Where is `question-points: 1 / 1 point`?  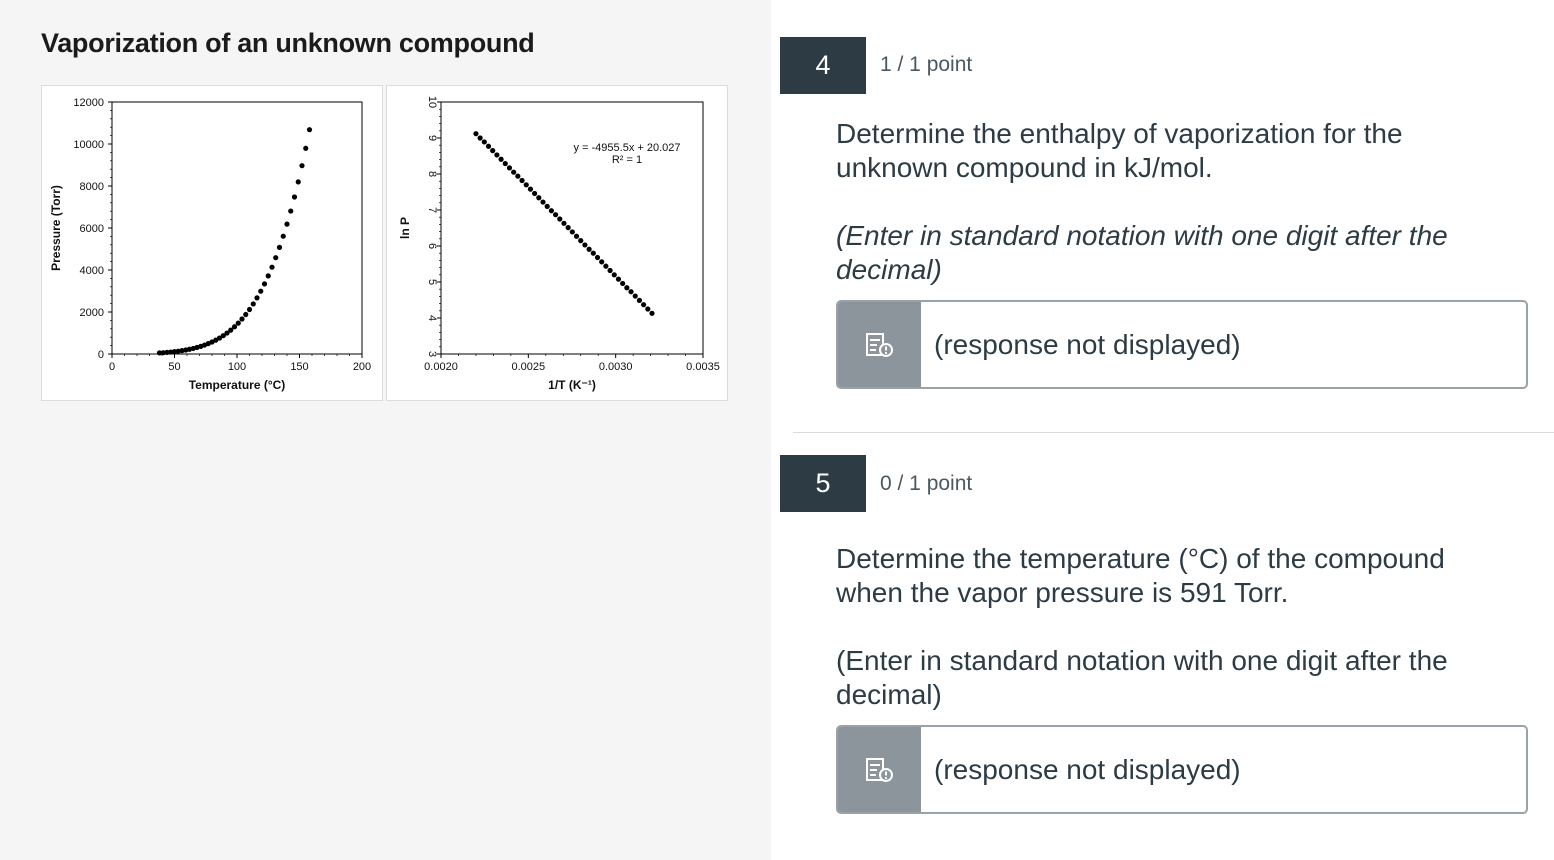
question-points: 1 / 1 point is located at coordinates (926, 64).